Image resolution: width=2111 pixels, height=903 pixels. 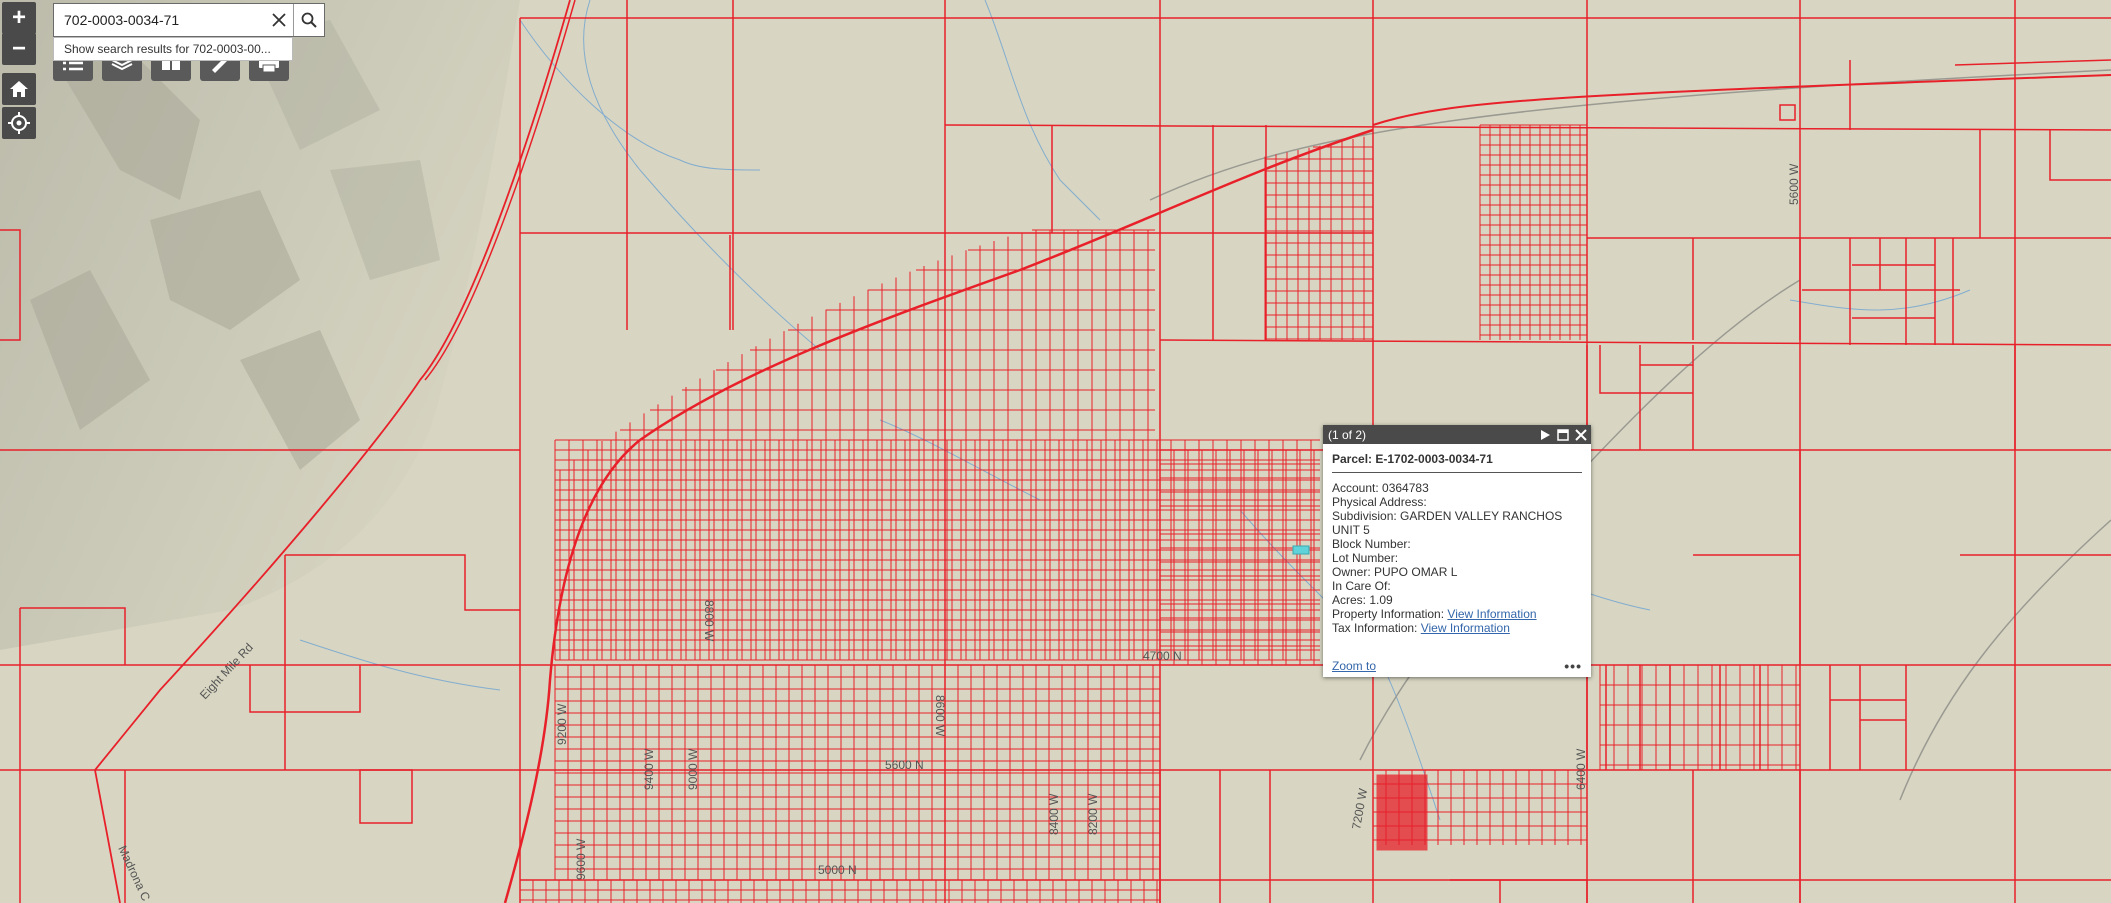 I want to click on road-label: 9200 W, so click(x=562, y=724).